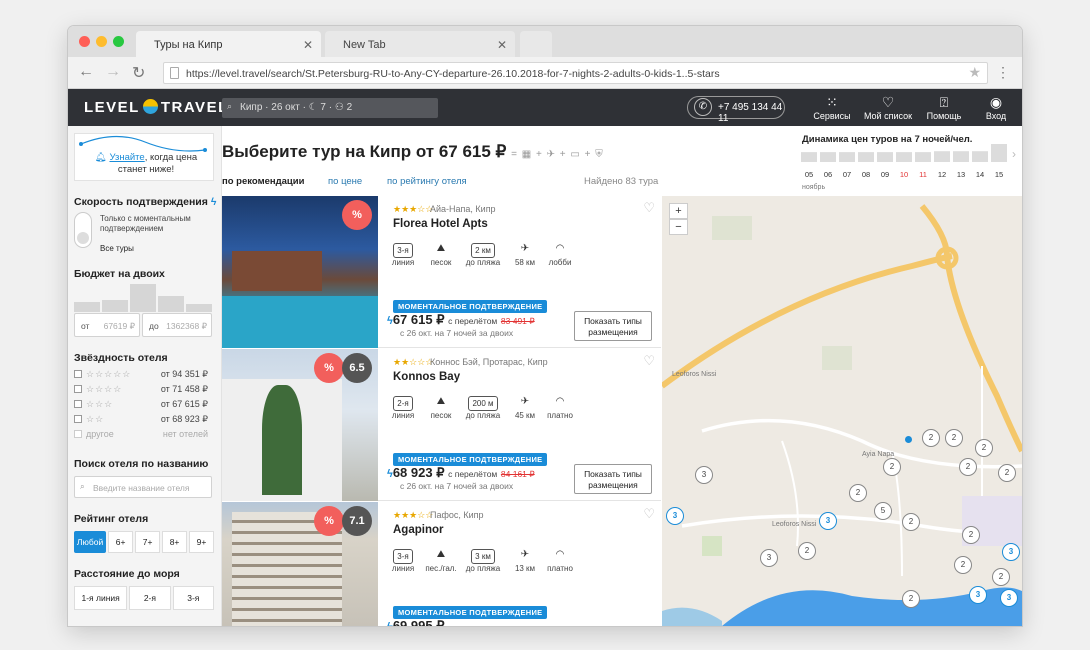 The image size is (1090, 650). I want to click on instant-only-option: Только с моментальным подтверждением, so click(150, 224).